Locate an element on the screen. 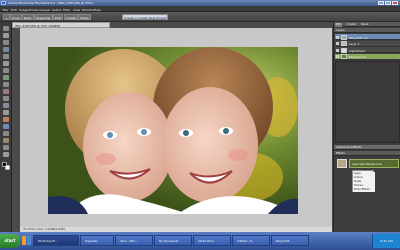 The image size is (400, 250). start-button: start is located at coordinates (10, 241).